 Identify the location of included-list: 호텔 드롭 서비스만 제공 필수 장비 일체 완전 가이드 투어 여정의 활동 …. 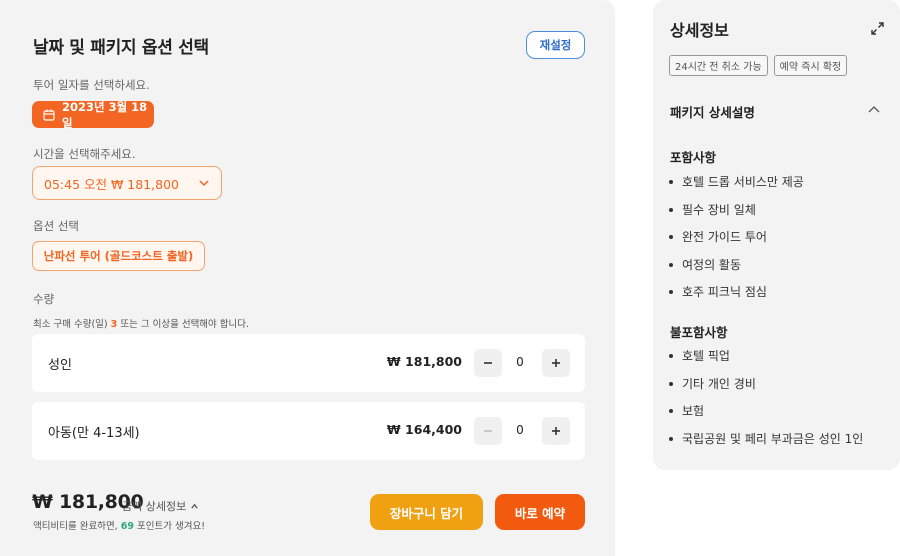
(736, 243).